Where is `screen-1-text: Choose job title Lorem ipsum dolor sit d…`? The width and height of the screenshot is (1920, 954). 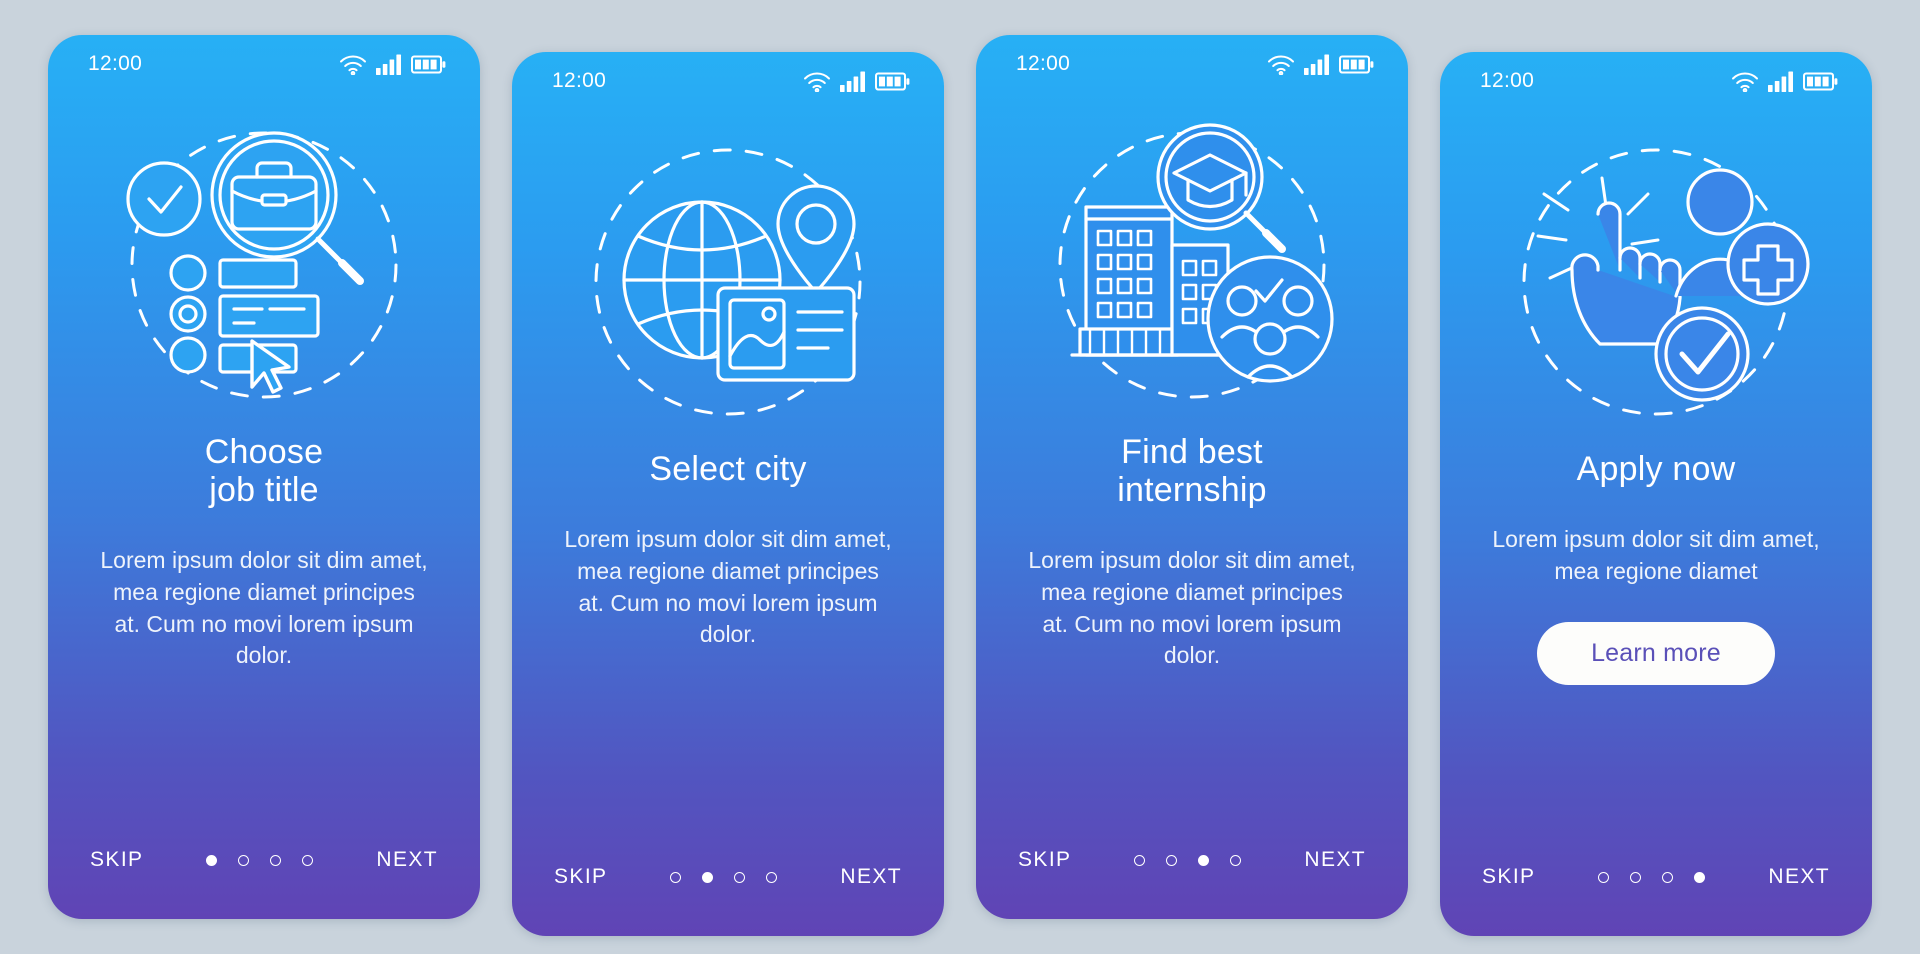
screen-1-text: Choose job title Lorem ipsum dolor sit d… is located at coordinates (264, 612).